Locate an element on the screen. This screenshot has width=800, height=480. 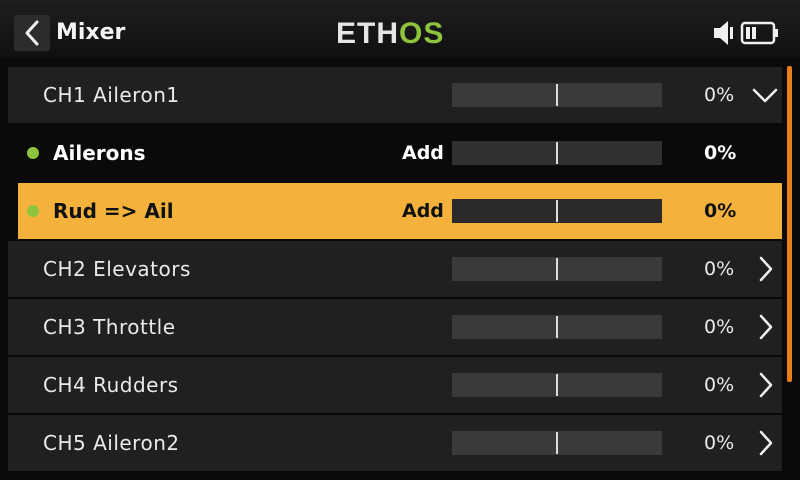
channel-label: CH2 Elevators is located at coordinates (117, 269).